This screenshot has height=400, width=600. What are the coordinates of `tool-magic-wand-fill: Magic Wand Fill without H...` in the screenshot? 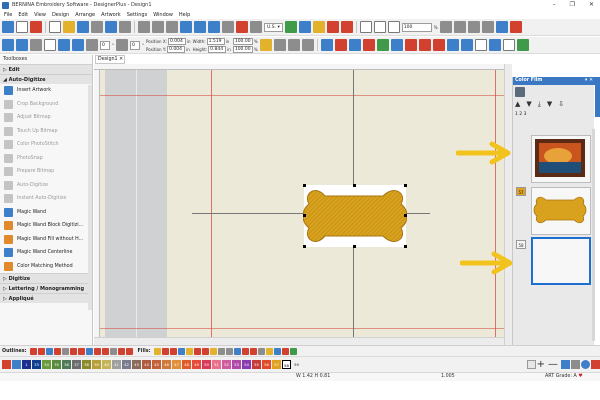 It's located at (46, 240).